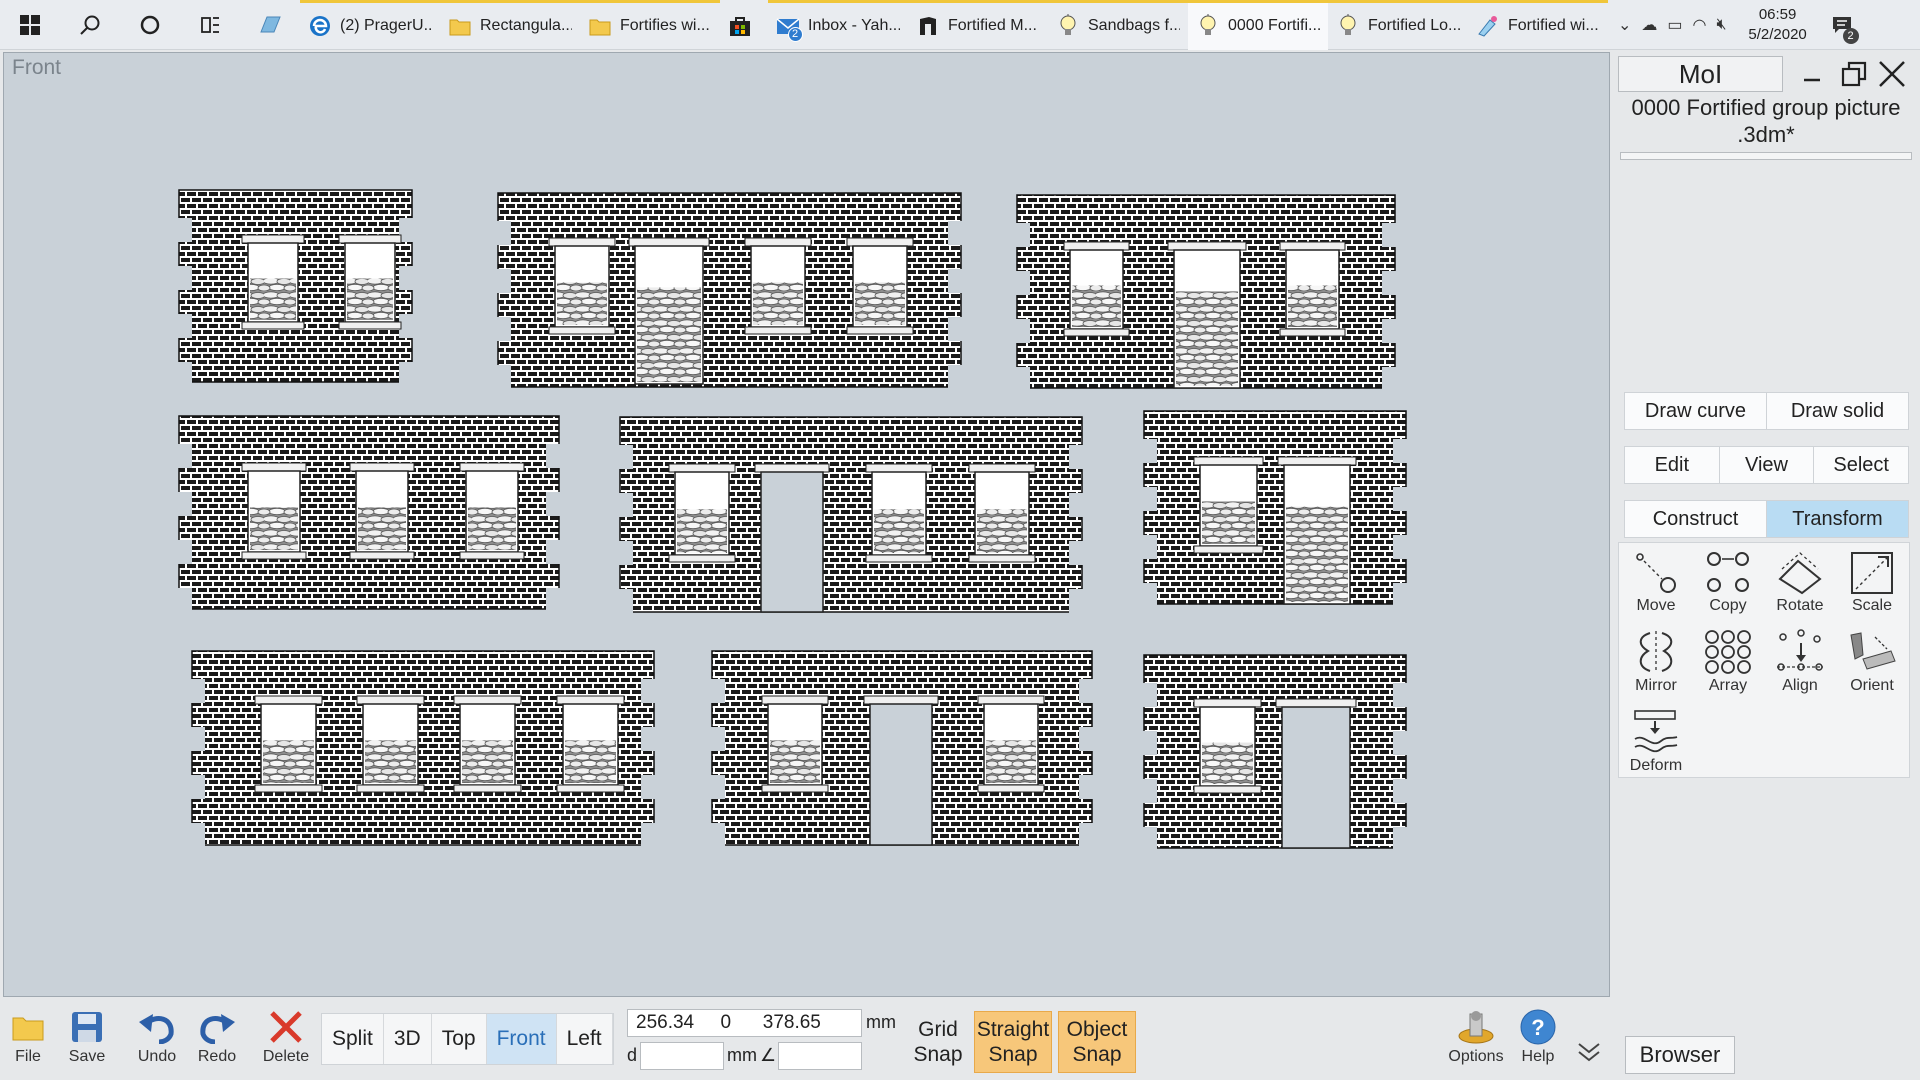 This screenshot has width=1920, height=1080. Describe the element at coordinates (30, 25) in the screenshot. I see `start-icon` at that location.